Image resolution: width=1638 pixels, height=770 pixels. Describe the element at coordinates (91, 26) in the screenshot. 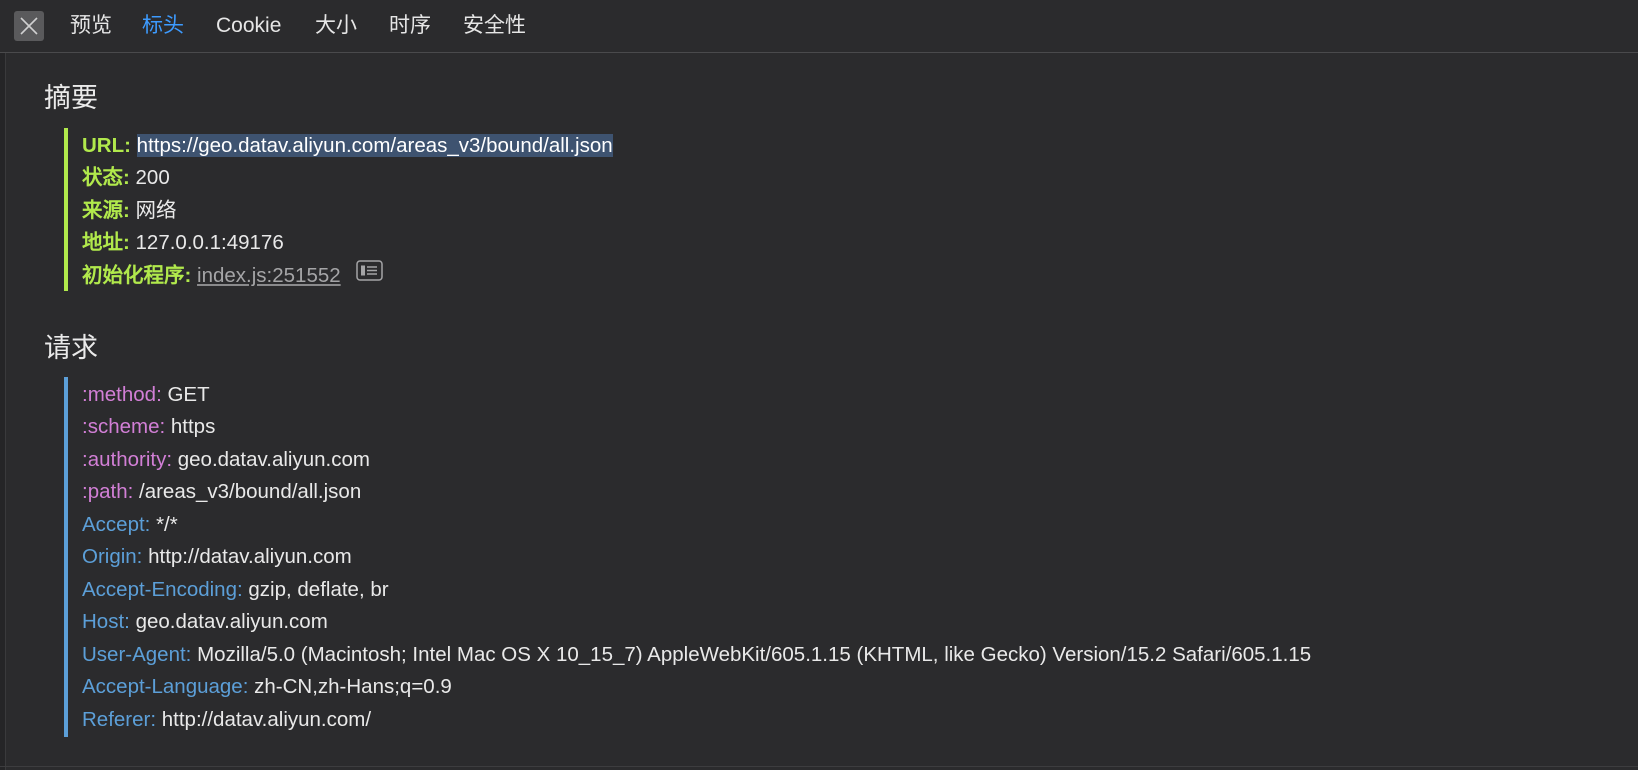

I see `tab-preview: 预览` at that location.